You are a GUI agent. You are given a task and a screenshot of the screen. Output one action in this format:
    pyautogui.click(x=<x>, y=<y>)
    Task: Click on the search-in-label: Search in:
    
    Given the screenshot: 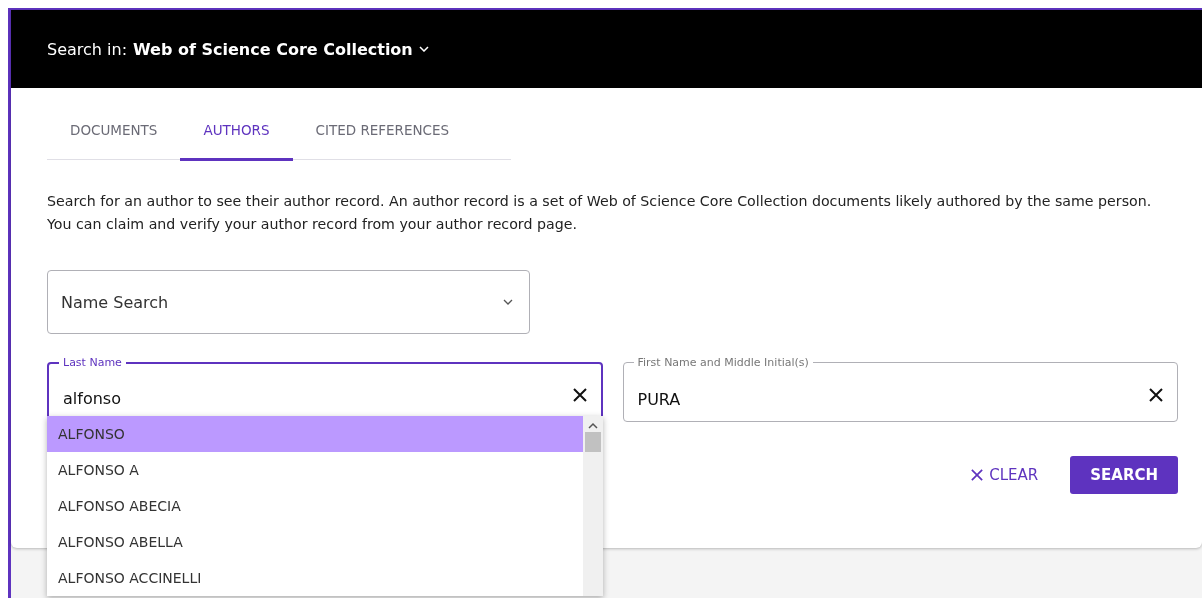 What is the action you would take?
    pyautogui.click(x=87, y=49)
    